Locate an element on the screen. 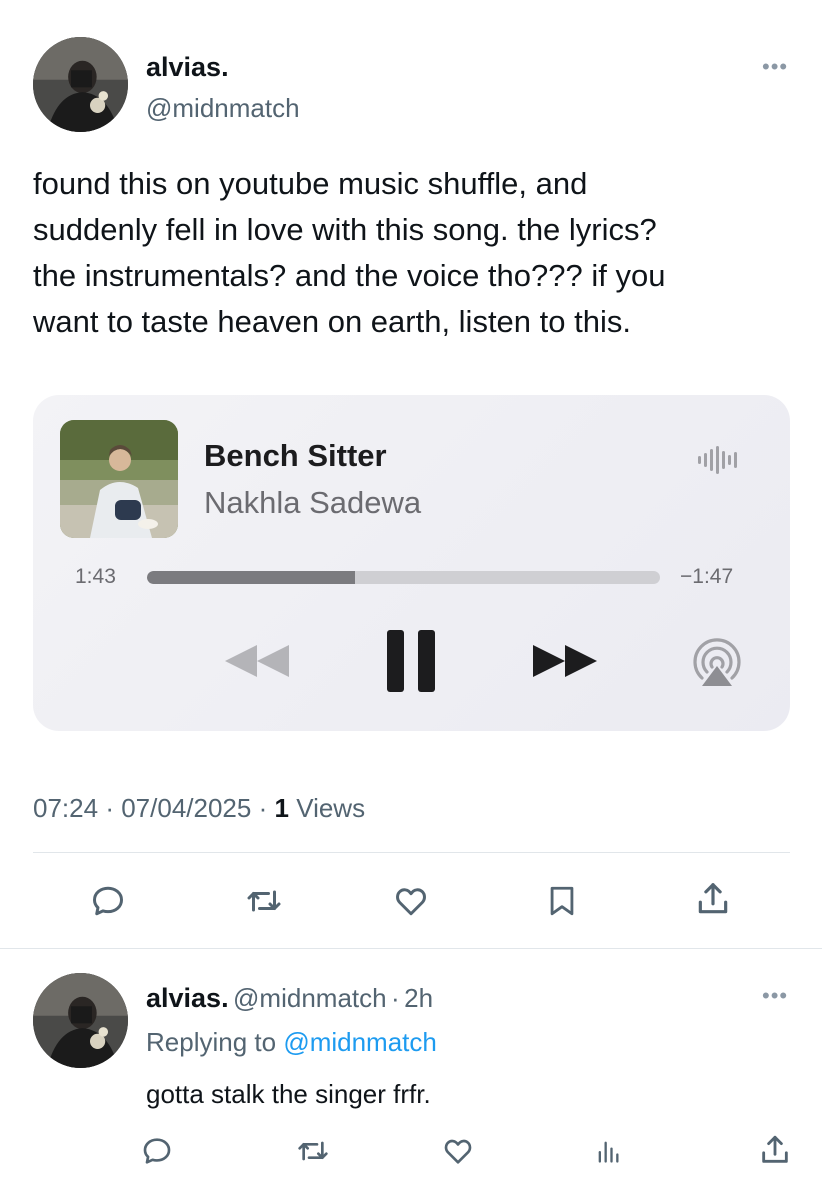  reply-share-button is located at coordinates (775, 1150).